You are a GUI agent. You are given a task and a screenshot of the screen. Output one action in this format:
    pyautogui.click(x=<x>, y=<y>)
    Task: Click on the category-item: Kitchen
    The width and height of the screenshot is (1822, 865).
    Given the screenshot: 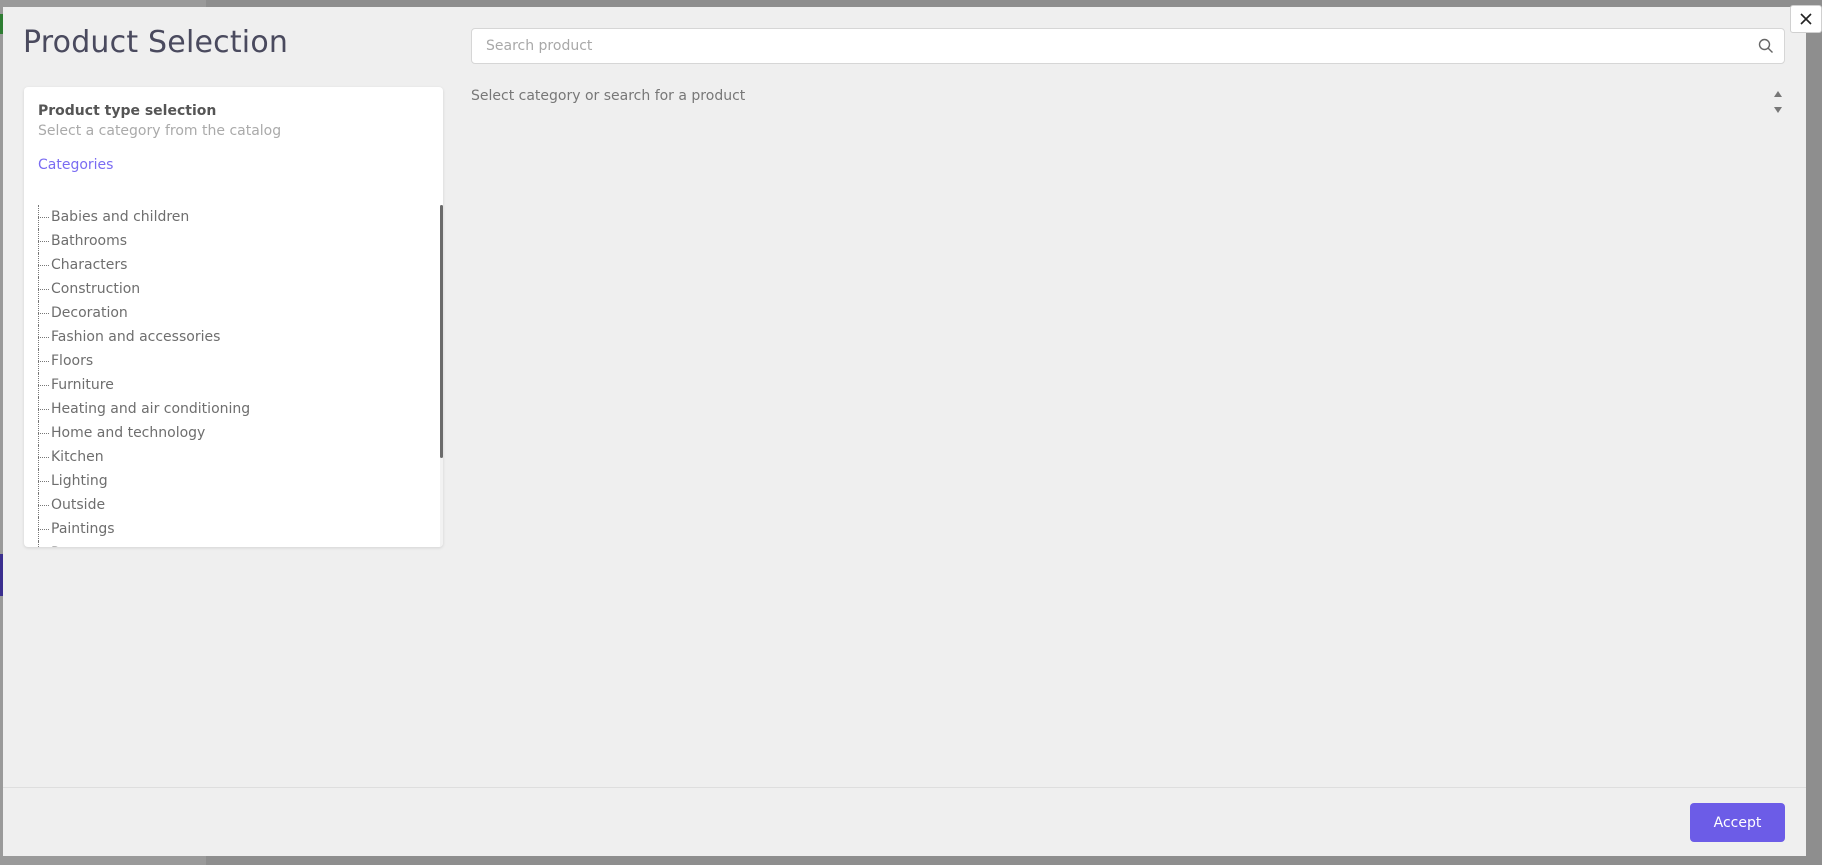 What is the action you would take?
    pyautogui.click(x=137, y=457)
    